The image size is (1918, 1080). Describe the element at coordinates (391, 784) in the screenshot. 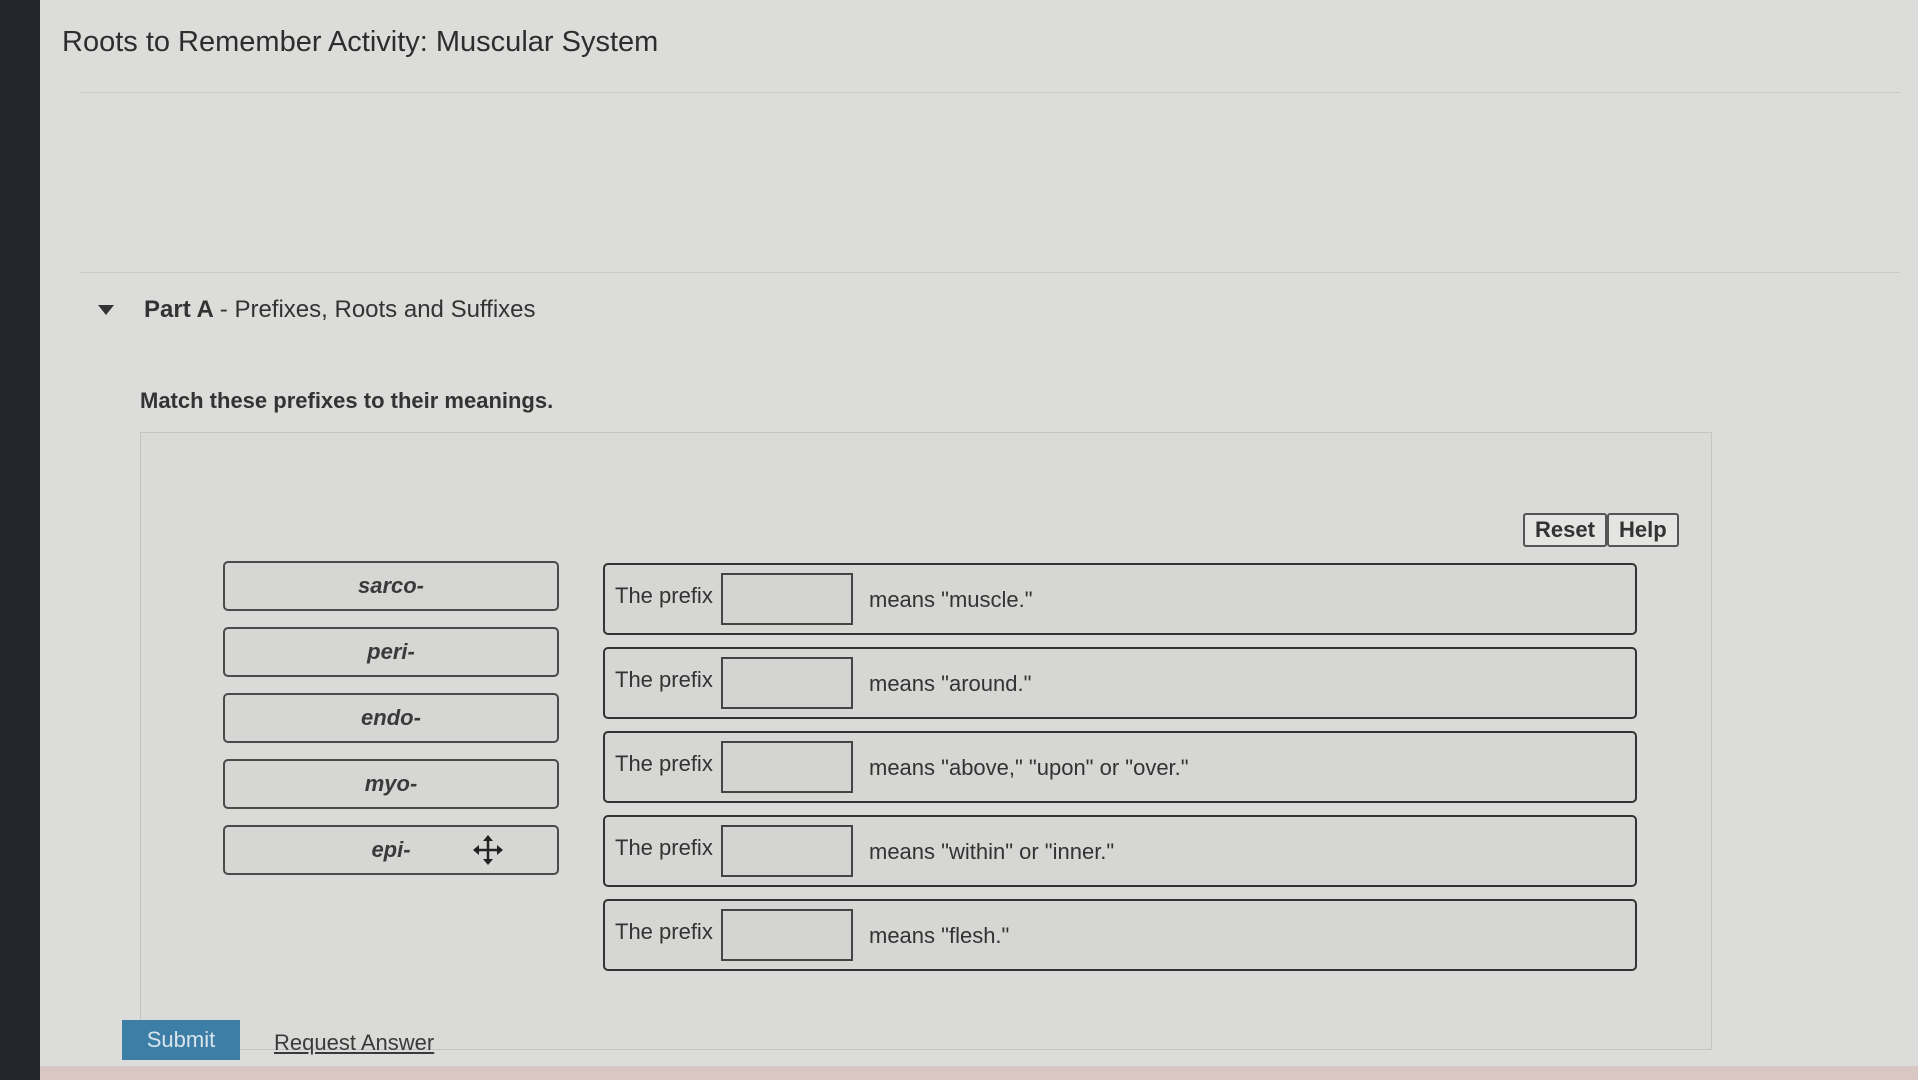

I see `drag-label-myo: myo-` at that location.